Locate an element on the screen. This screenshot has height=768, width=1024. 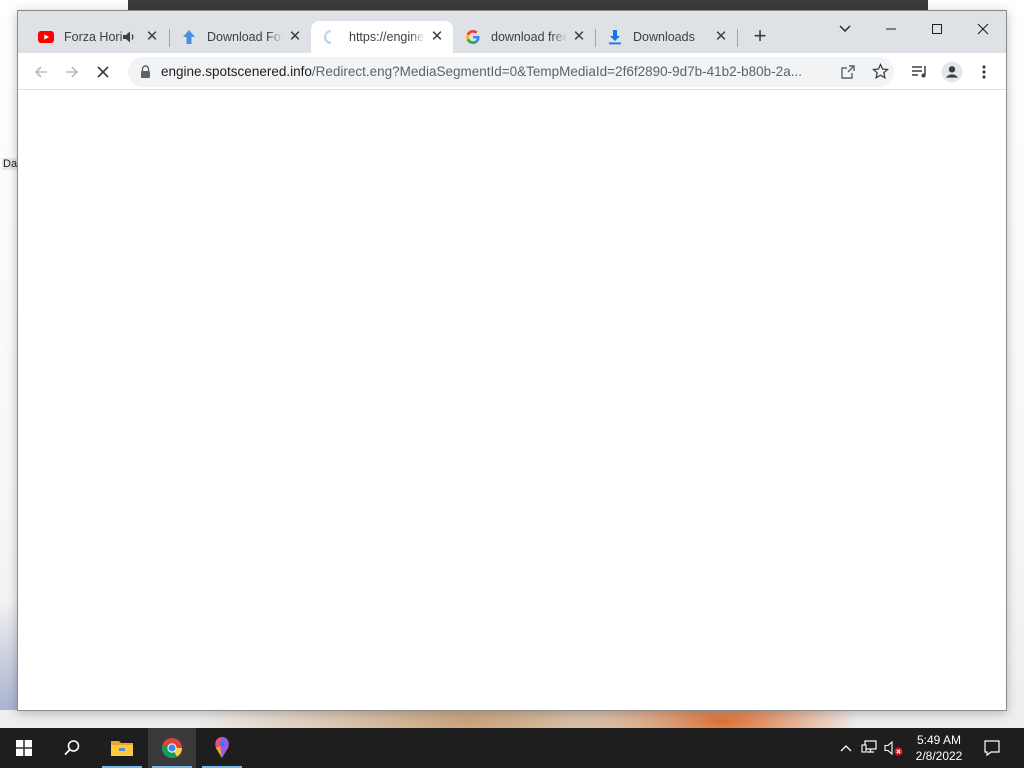
arrow-right-icon is located at coordinates (72, 72).